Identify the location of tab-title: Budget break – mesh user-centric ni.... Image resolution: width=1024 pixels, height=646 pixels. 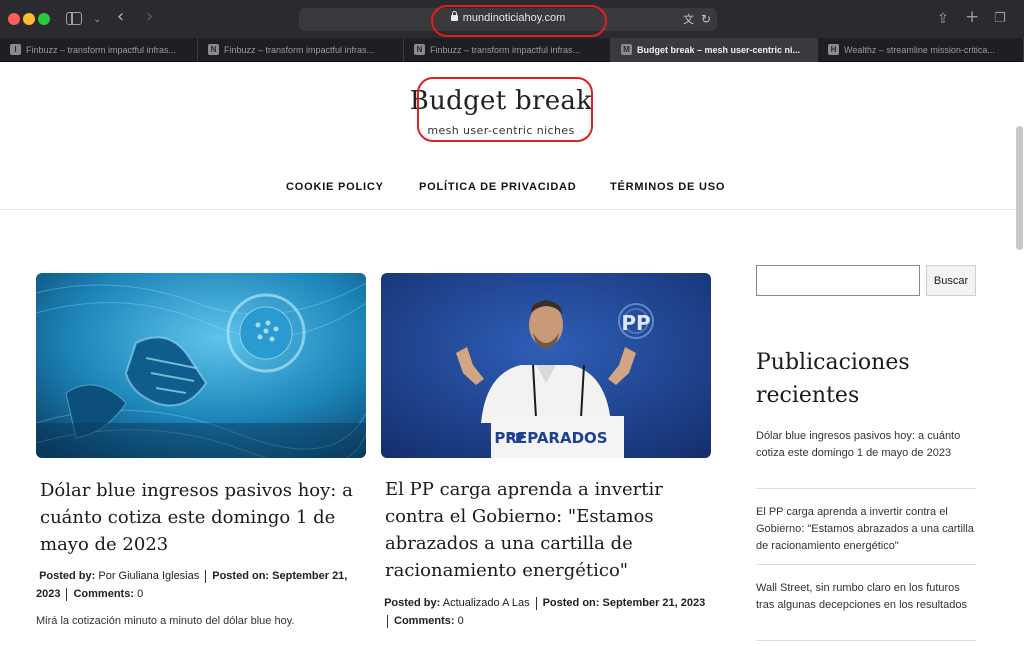
(719, 50).